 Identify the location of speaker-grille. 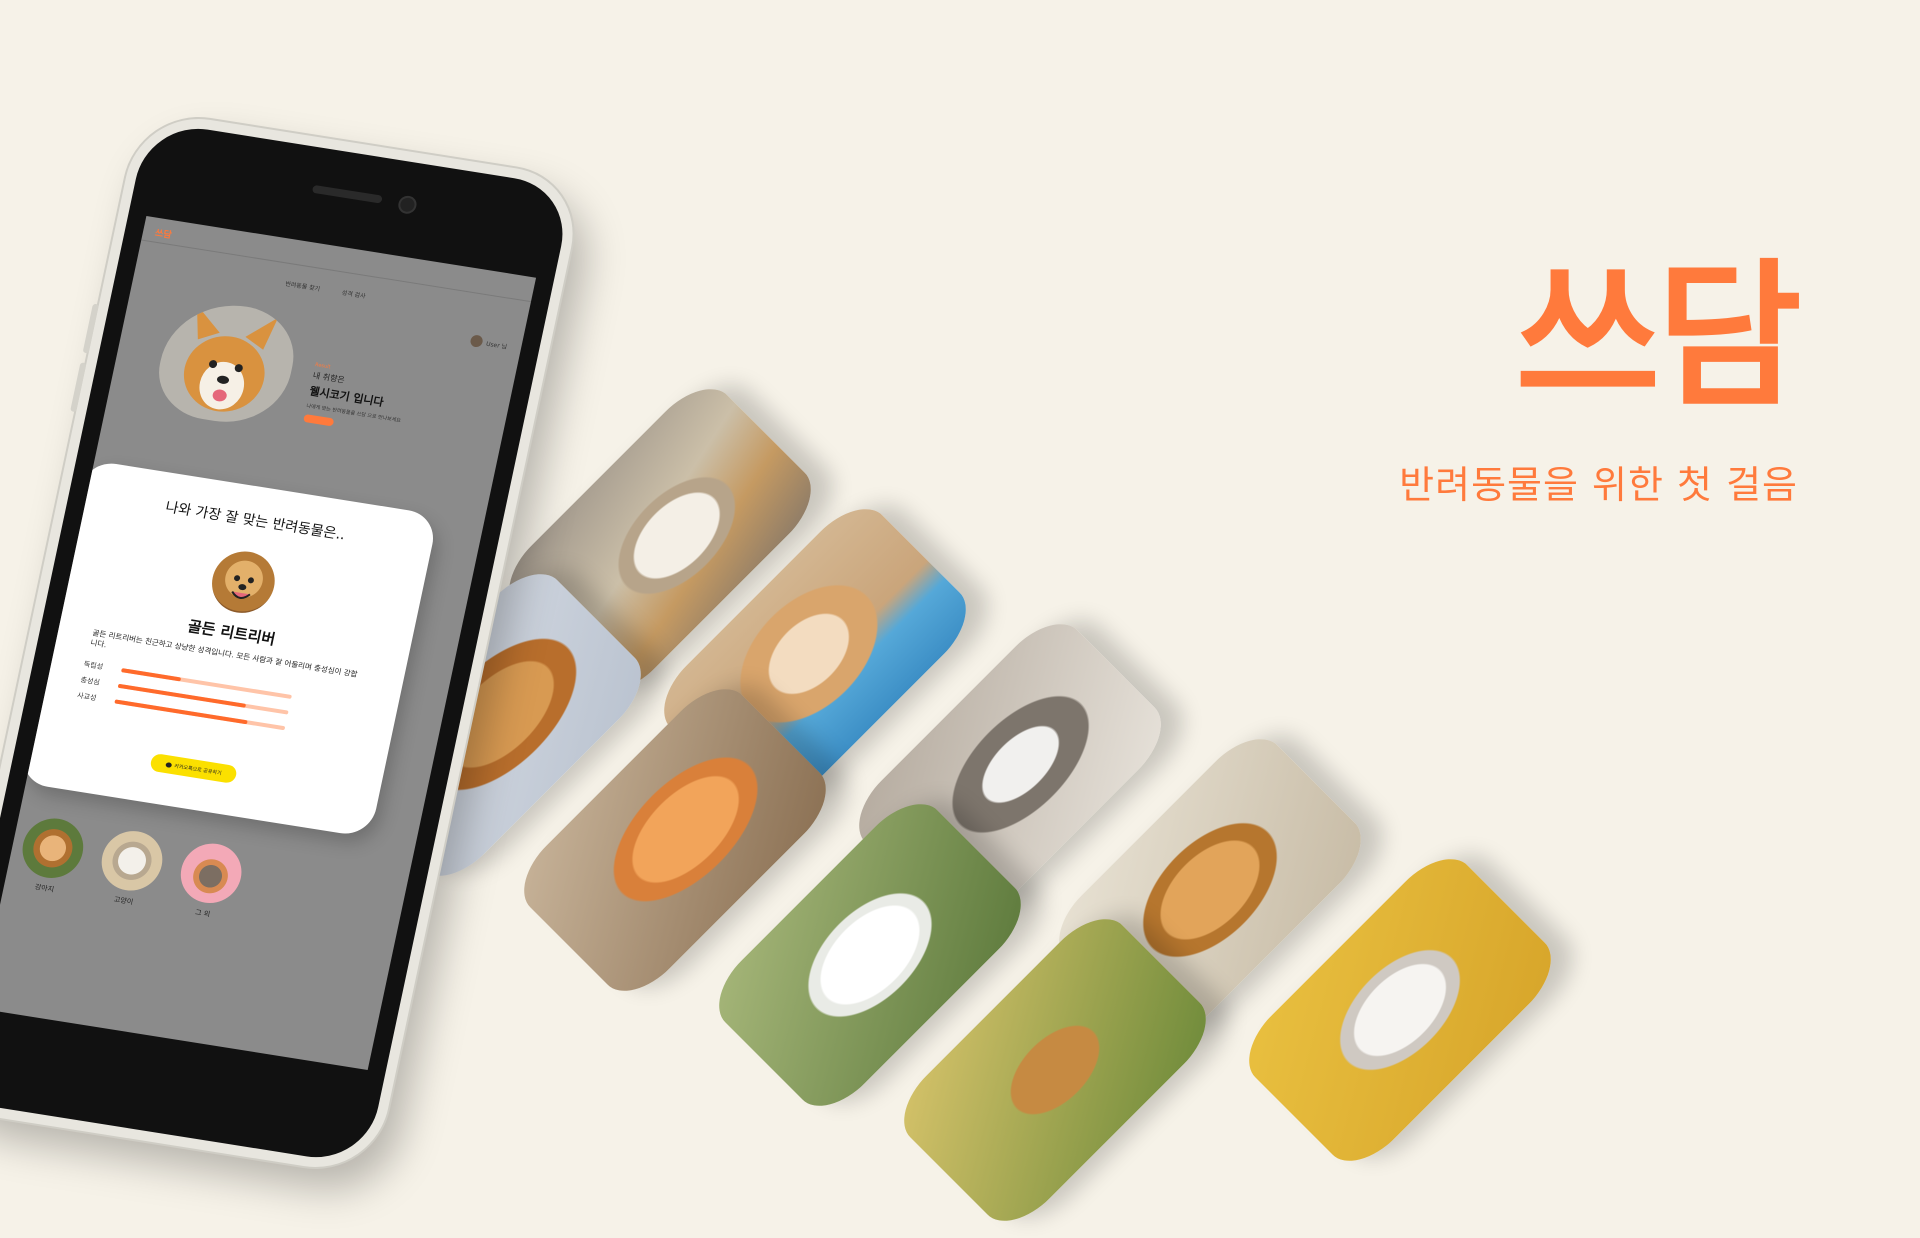
(347, 194).